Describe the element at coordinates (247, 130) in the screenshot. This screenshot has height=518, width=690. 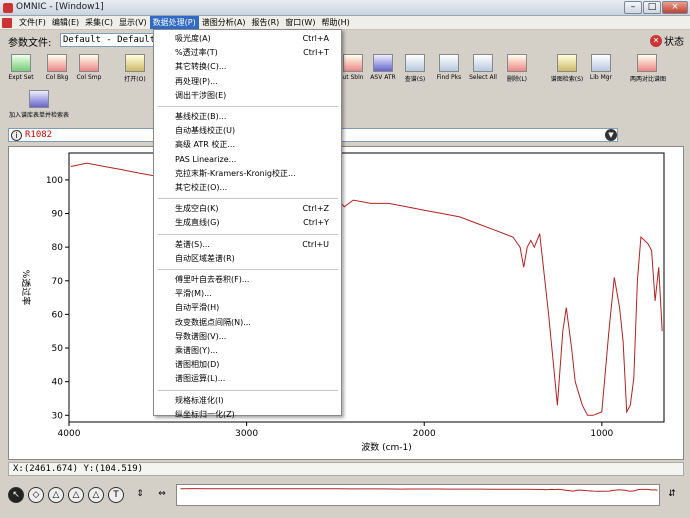
I see `process-menu-item: 自动基线校正(U)` at that location.